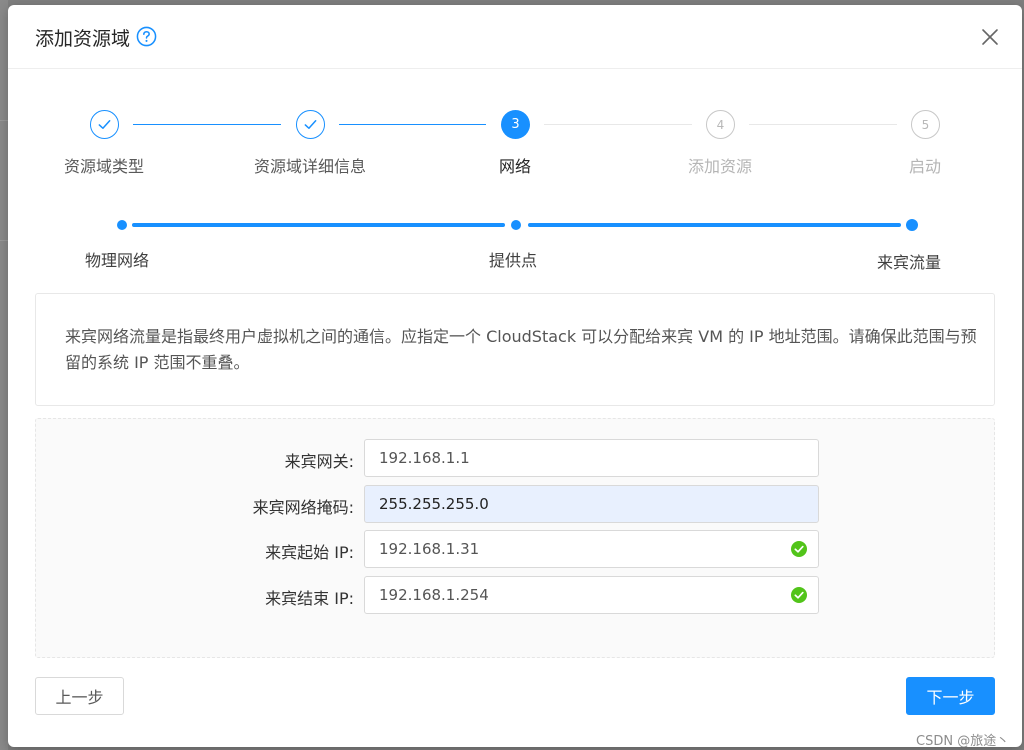 This screenshot has height=750, width=1024. I want to click on next-button: 下一步, so click(950, 696).